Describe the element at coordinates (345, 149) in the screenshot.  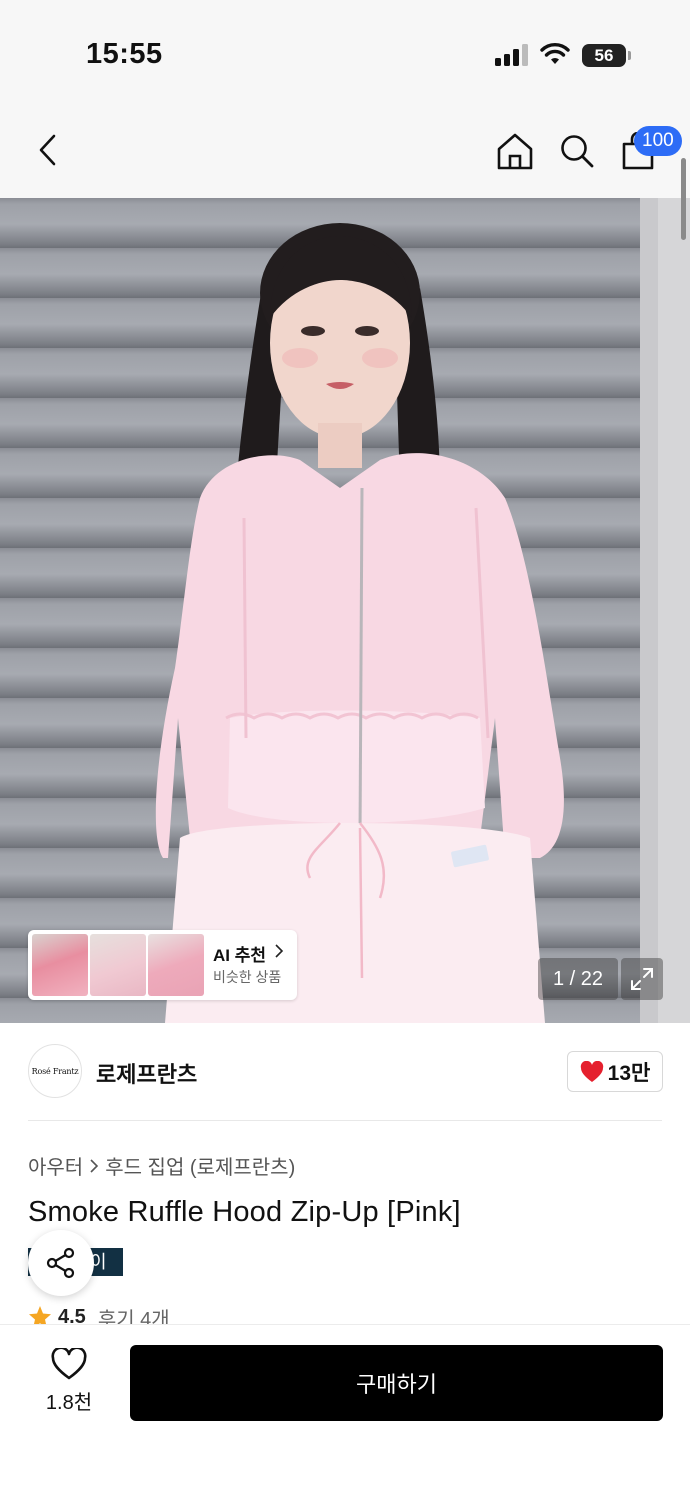
I see `nav-bar` at that location.